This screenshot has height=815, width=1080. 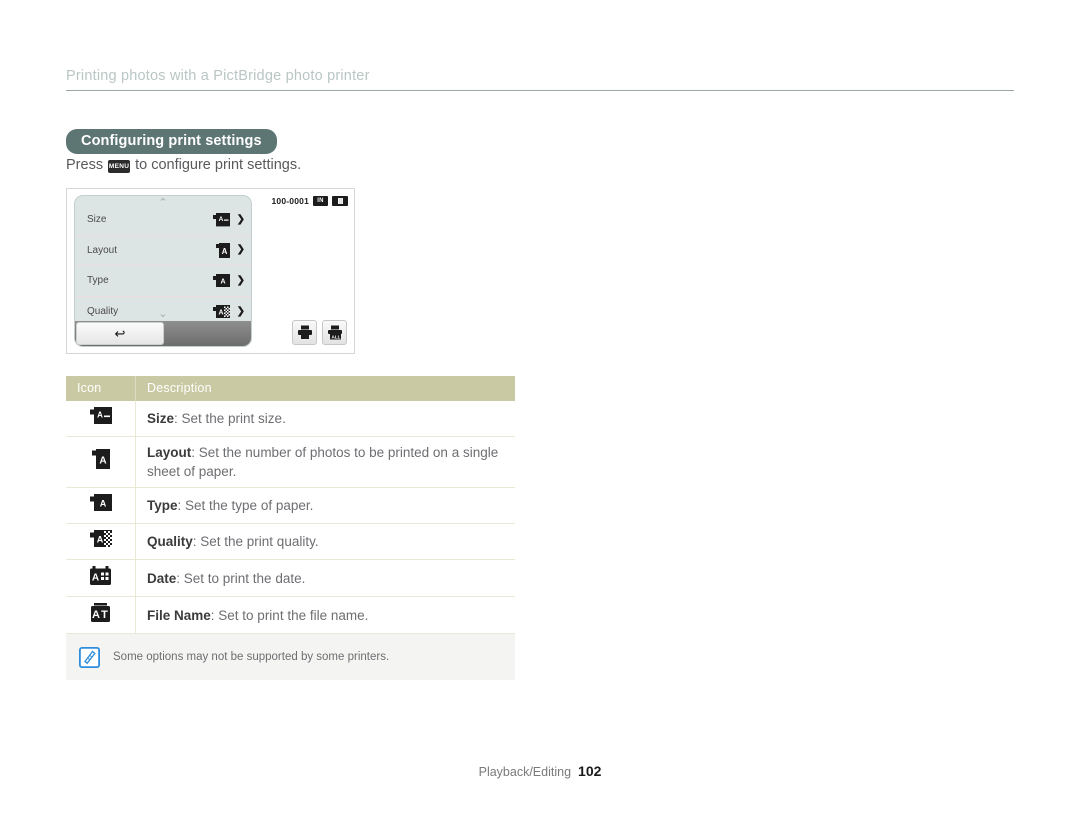 I want to click on row-icon-cell: A T, so click(x=101, y=615).